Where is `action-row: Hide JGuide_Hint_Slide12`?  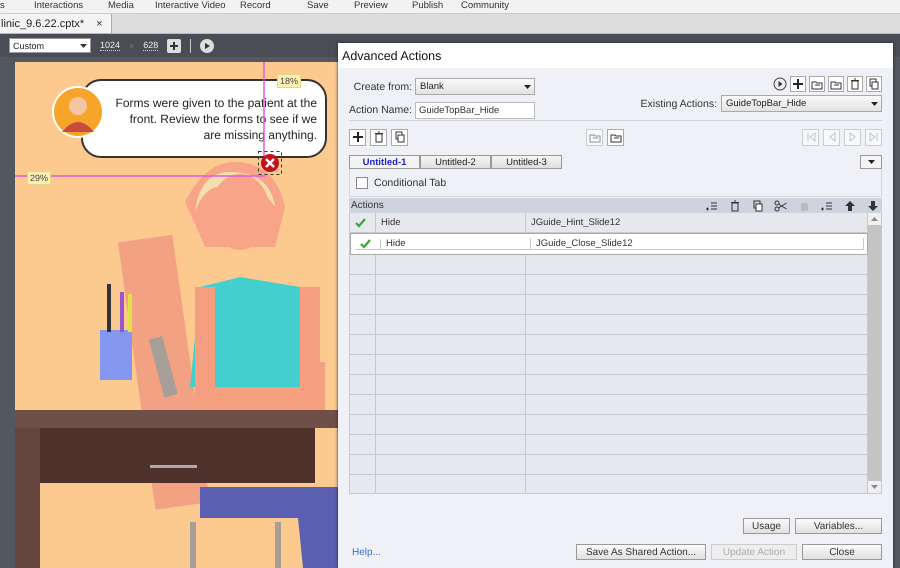 action-row: Hide JGuide_Hint_Slide12 is located at coordinates (609, 223).